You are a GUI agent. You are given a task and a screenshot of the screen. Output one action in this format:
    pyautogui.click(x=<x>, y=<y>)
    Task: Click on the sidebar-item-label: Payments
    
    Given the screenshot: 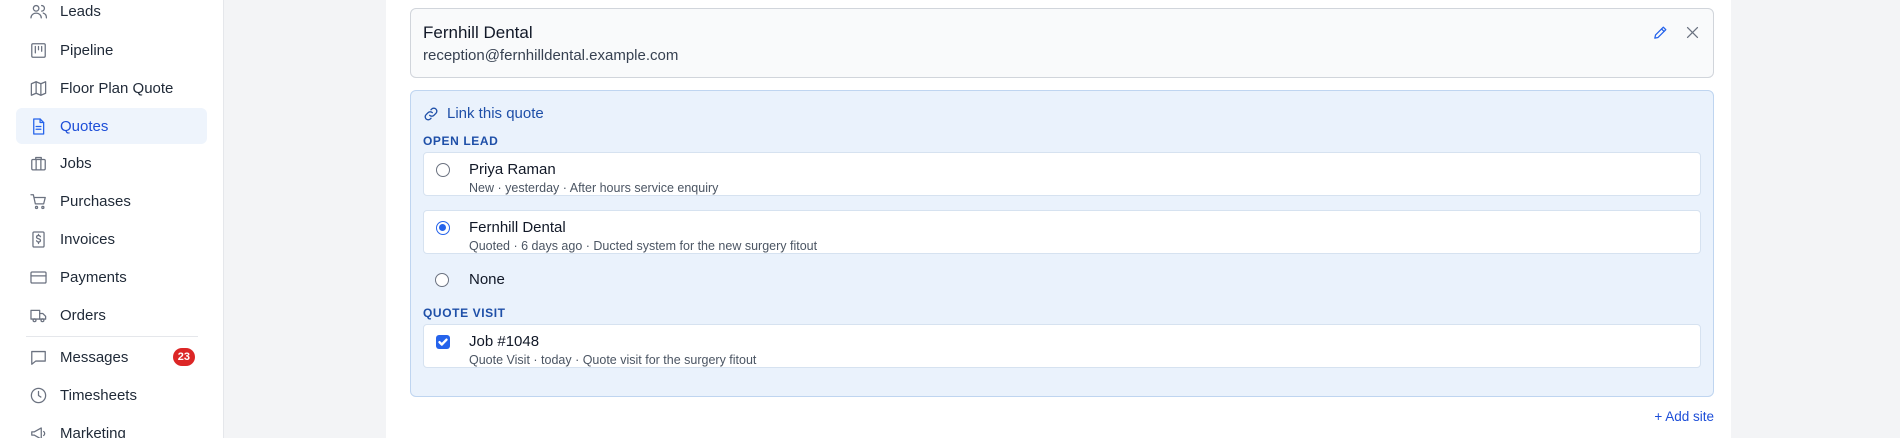 What is the action you would take?
    pyautogui.click(x=93, y=277)
    